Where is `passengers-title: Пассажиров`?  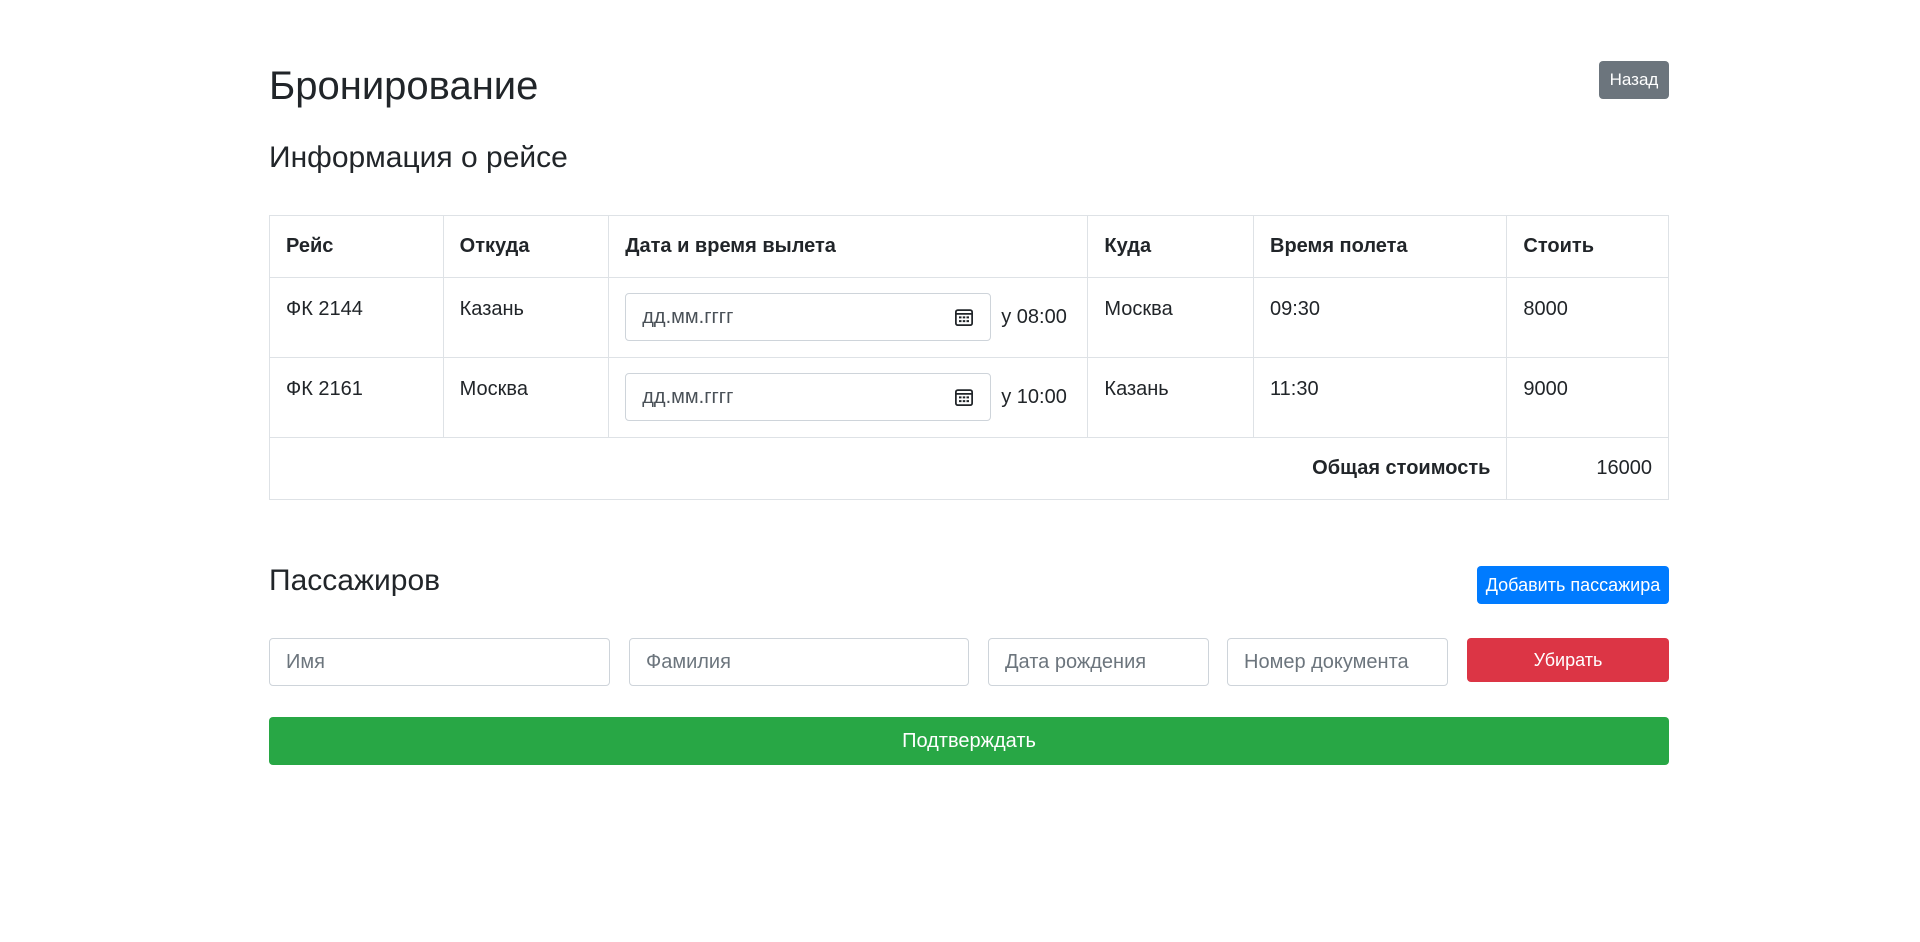 passengers-title: Пассажиров is located at coordinates (355, 580).